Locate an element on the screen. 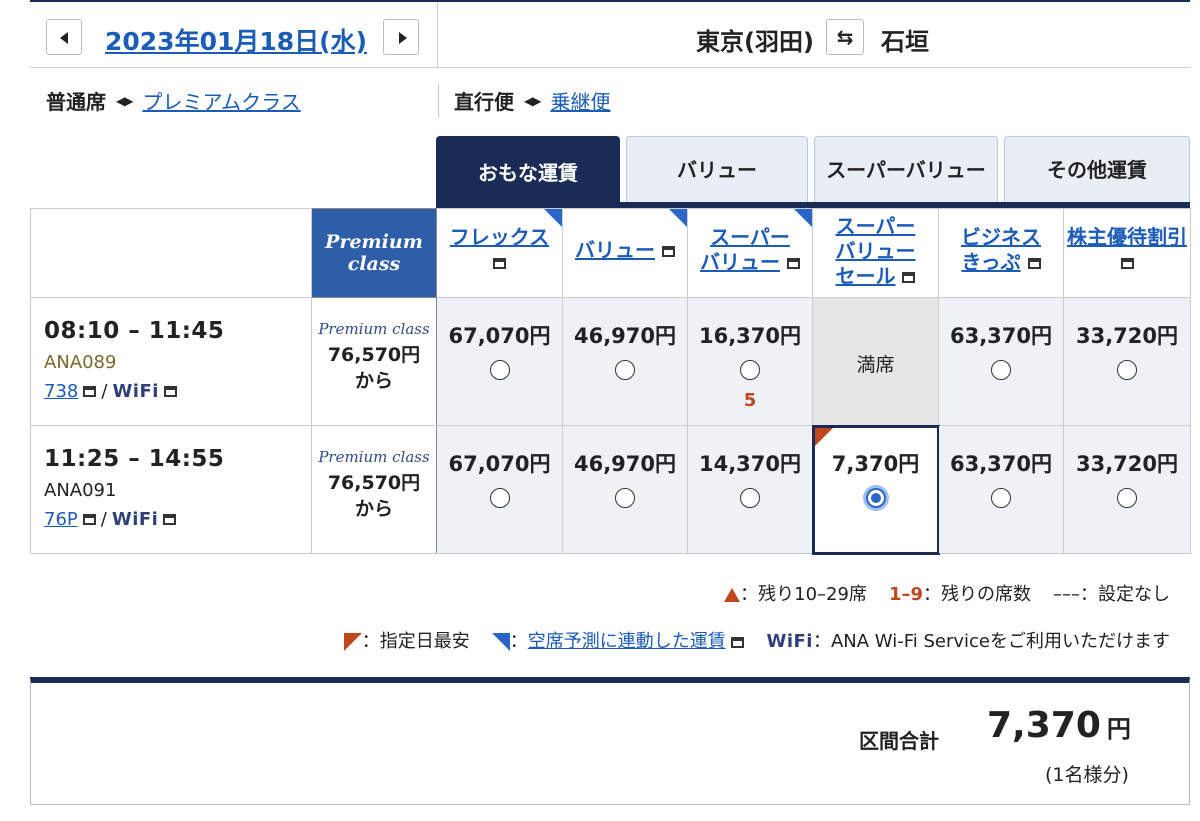 The width and height of the screenshot is (1200, 821). fare-header-super-value-sale: スーパー バリュー セール is located at coordinates (875, 253).